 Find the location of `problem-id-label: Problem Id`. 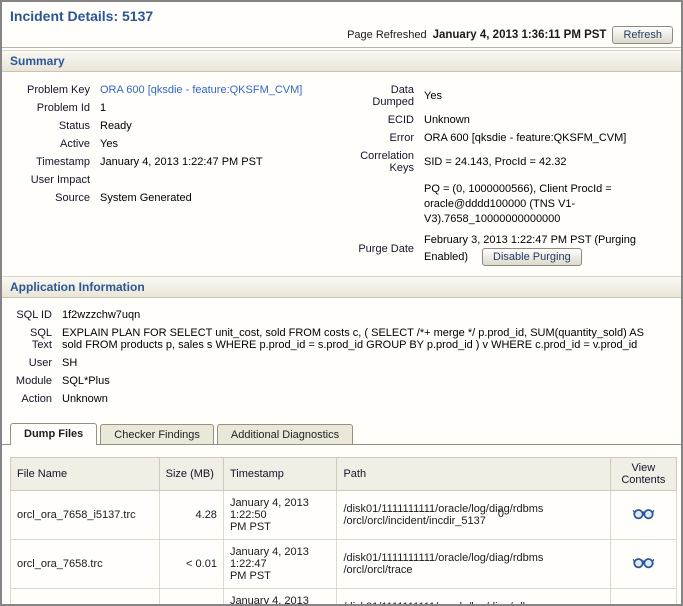

problem-id-label: Problem Id is located at coordinates (63, 108).